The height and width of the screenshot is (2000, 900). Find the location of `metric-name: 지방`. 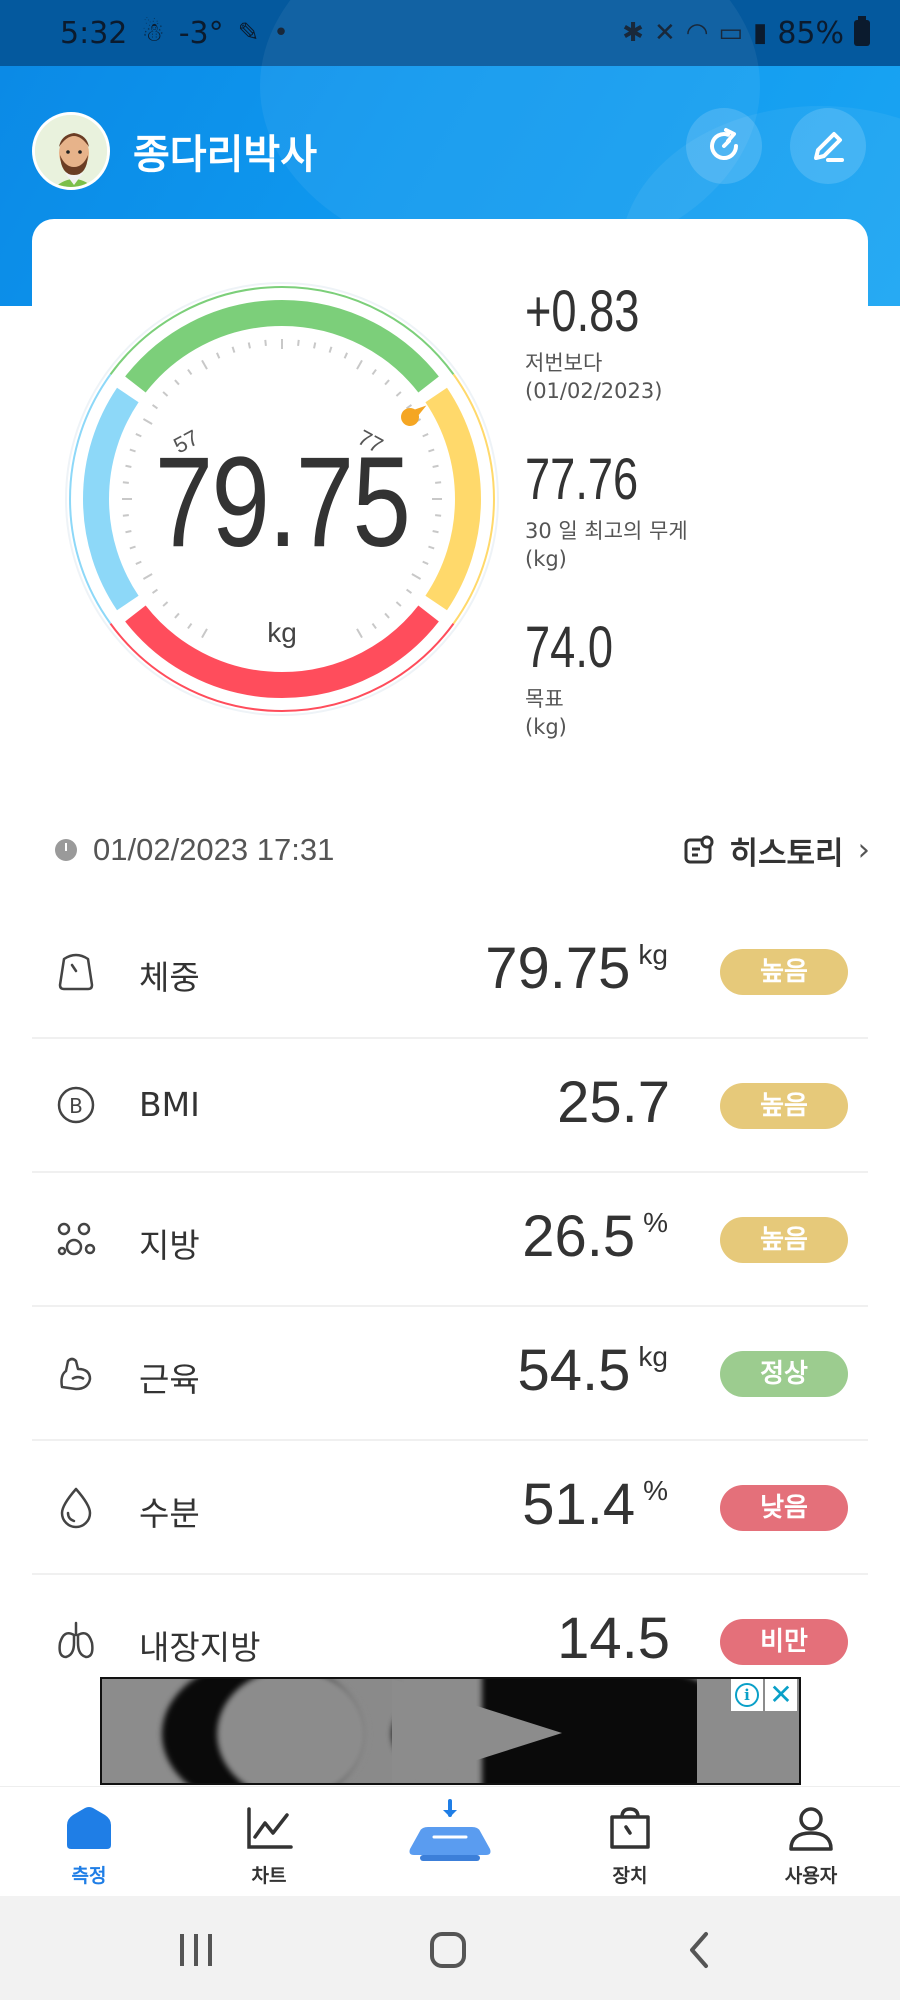

metric-name: 지방 is located at coordinates (169, 1245).